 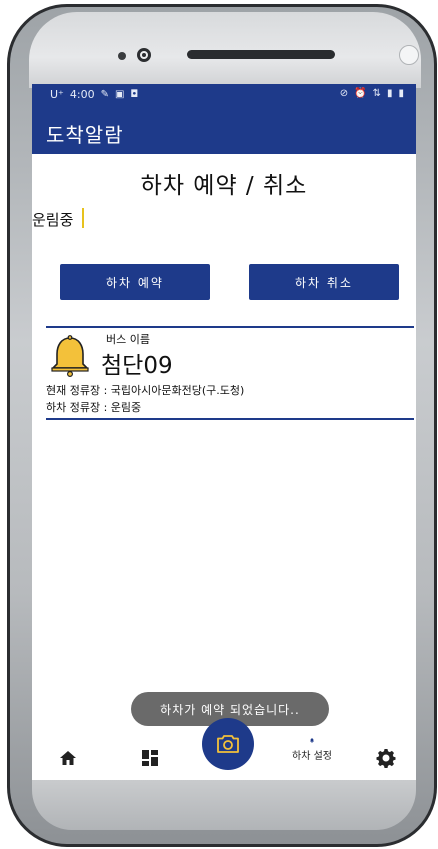 I want to click on signal-icon: ▮, so click(x=389, y=93).